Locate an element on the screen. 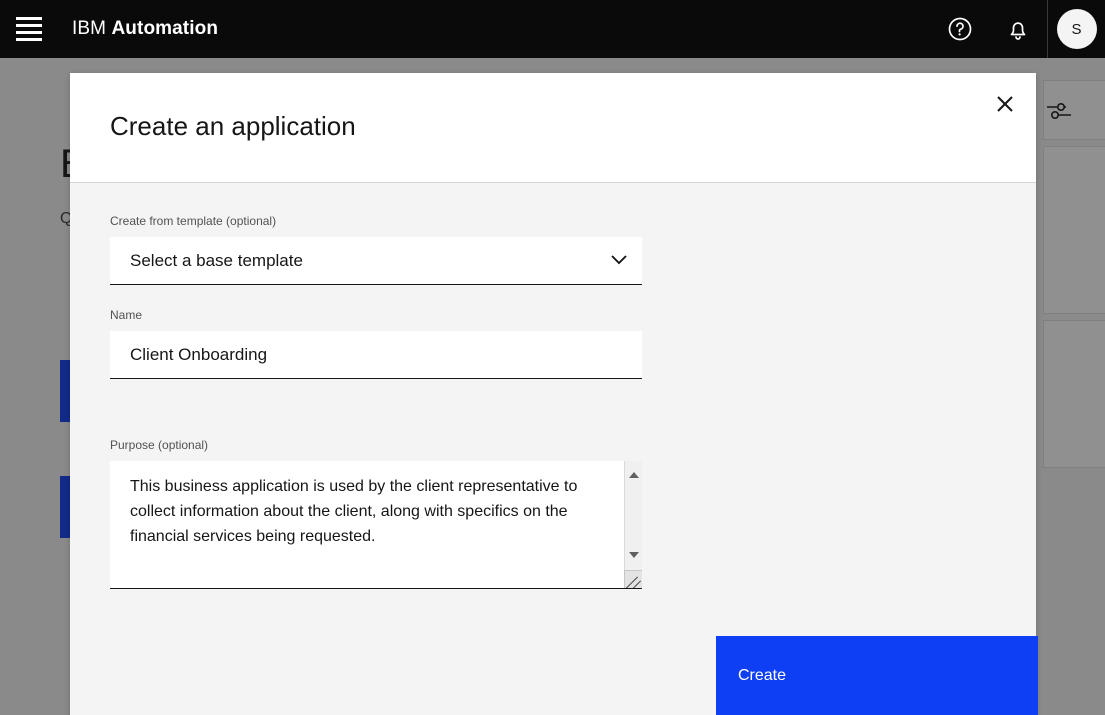  template-select: Select a base template is located at coordinates (376, 261).